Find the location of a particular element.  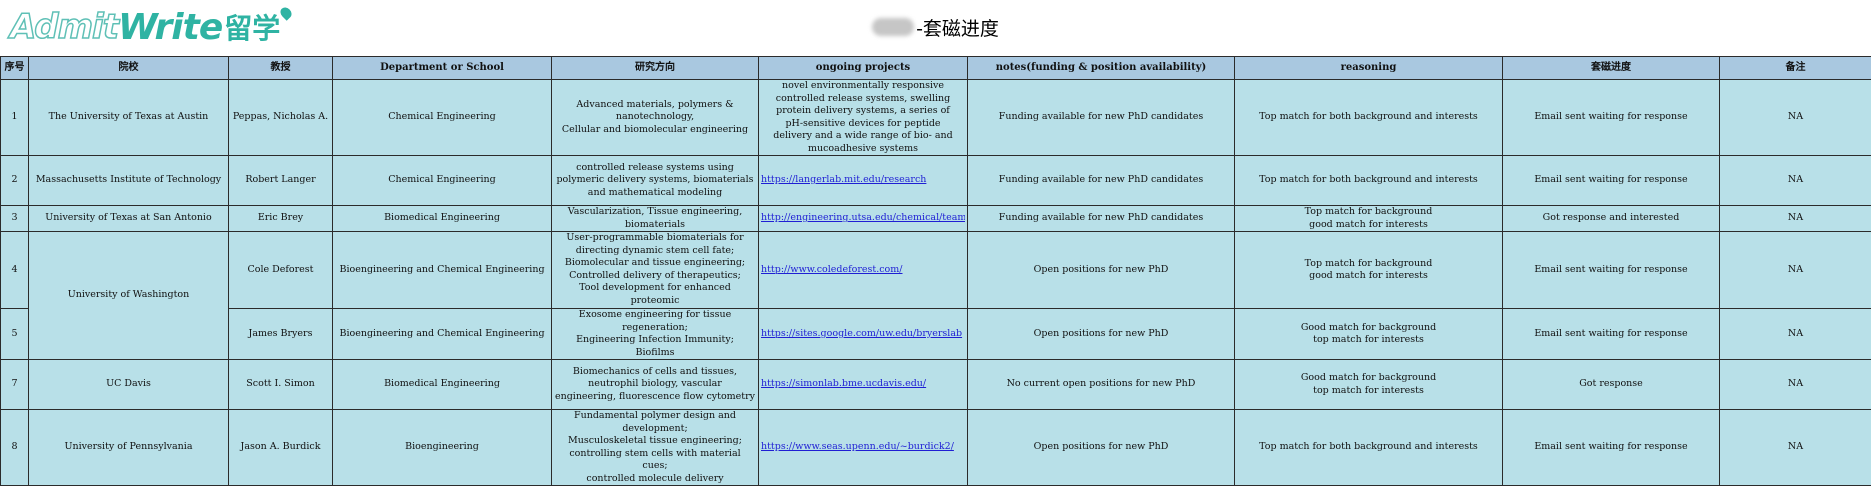

cell-school: UC Davis is located at coordinates (129, 385).